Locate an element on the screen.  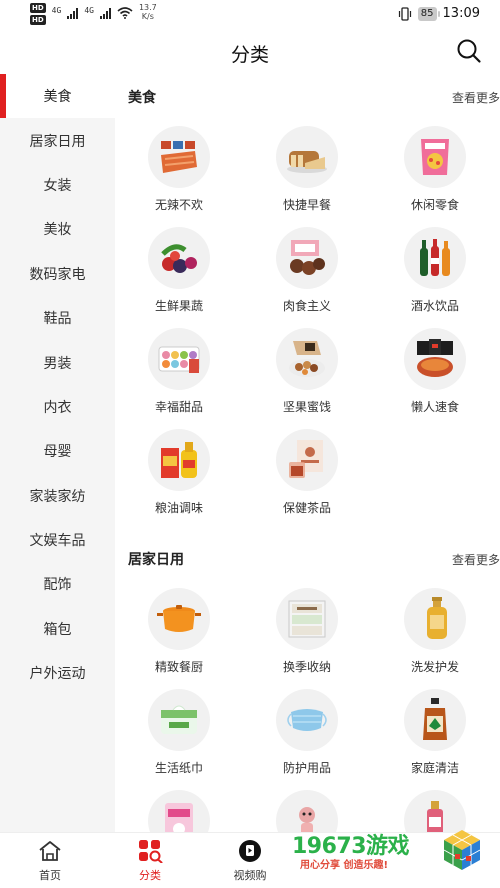
network-speed: 13.7 K/s is located at coordinates (148, 12).